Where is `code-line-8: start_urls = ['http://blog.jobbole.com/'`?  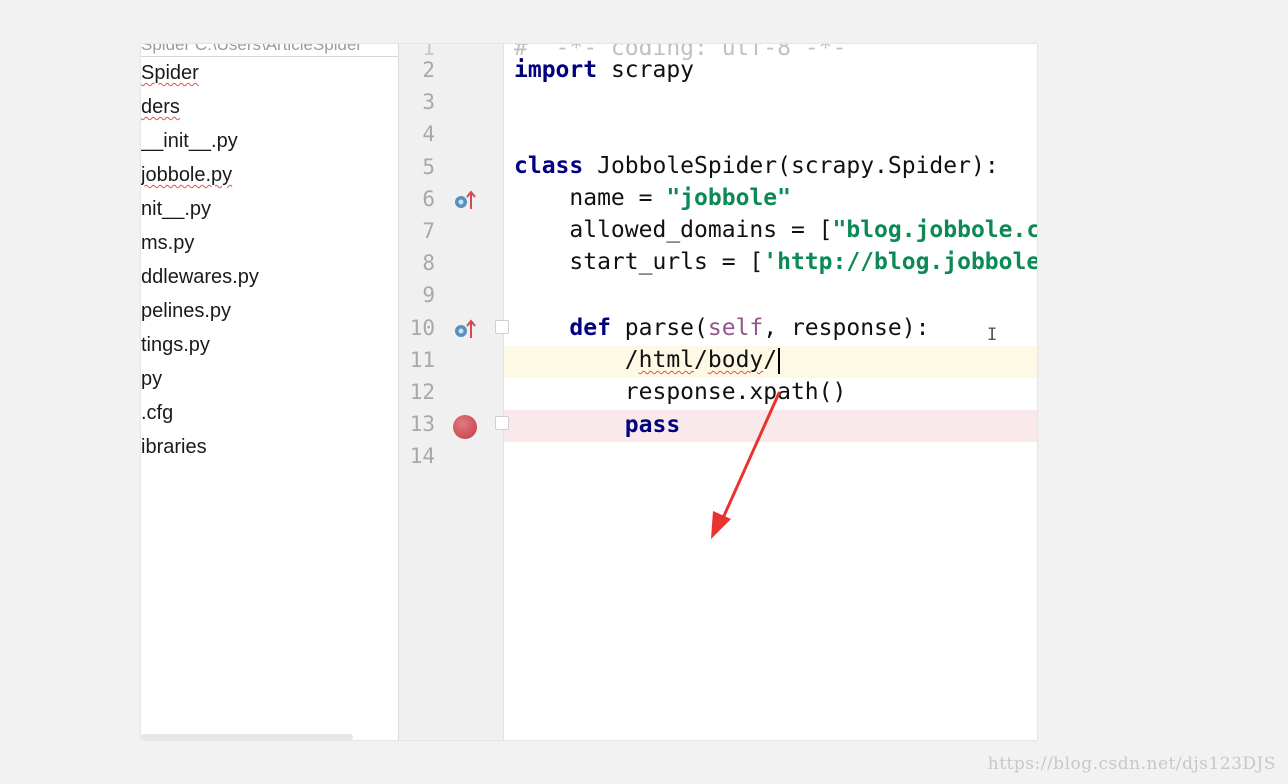
code-line-8: start_urls = ['http://blog.jobbole.com/' is located at coordinates (775, 262).